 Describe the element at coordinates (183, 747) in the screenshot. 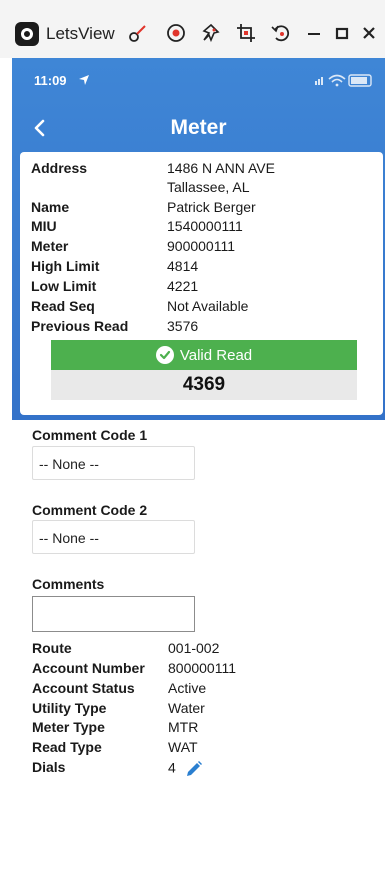

I see `account-value: WAT` at that location.